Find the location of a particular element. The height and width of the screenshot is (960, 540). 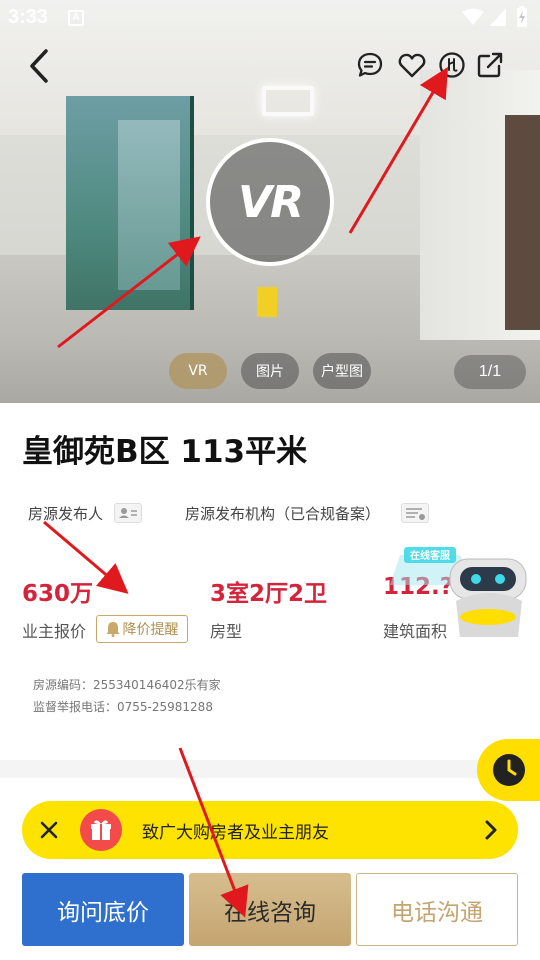

history-button is located at coordinates (508, 770).